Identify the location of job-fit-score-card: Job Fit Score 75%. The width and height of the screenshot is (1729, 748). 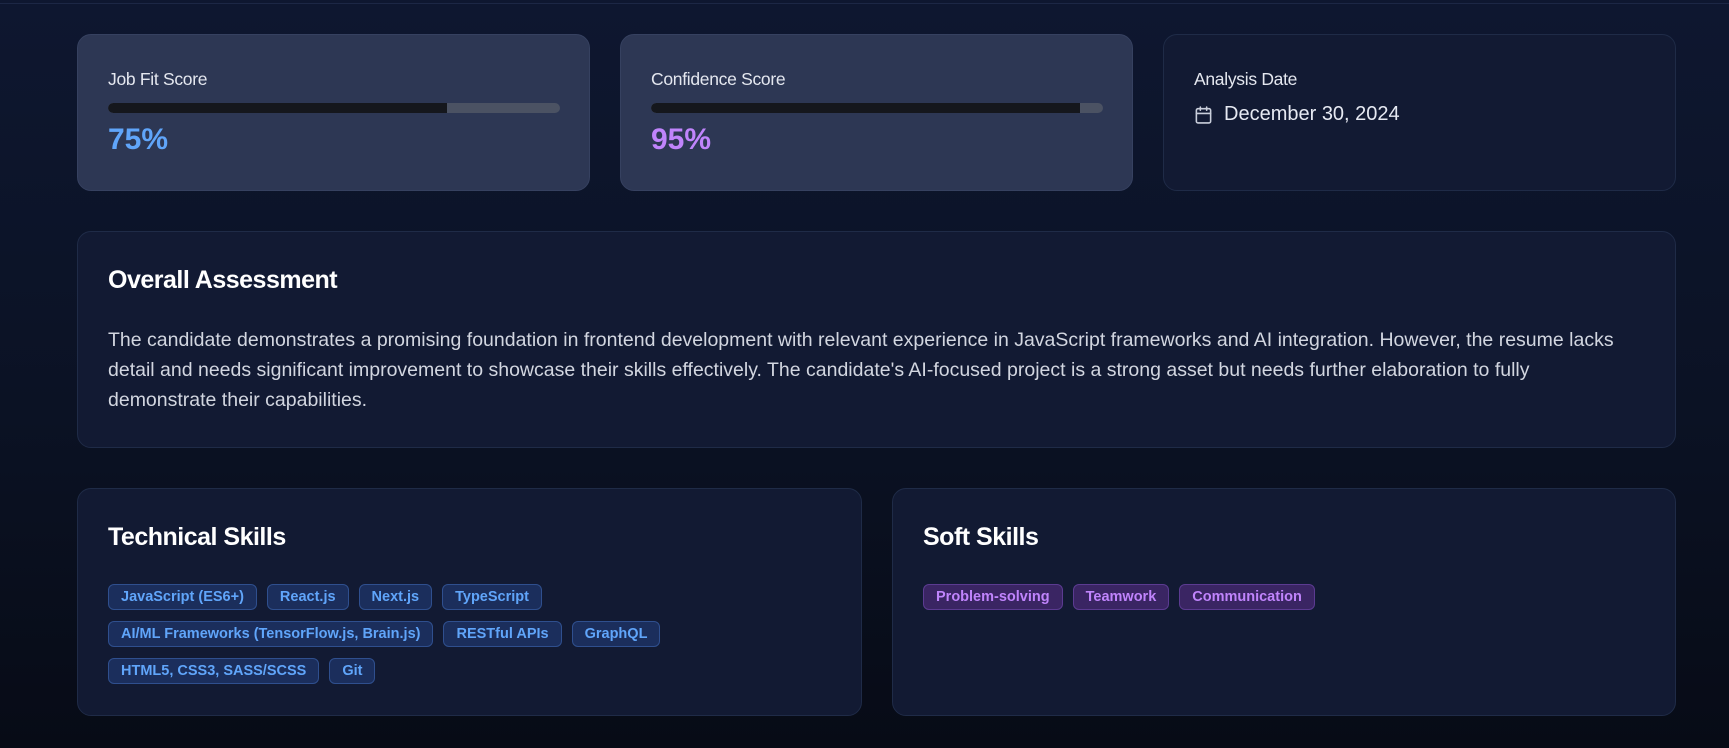
(333, 112).